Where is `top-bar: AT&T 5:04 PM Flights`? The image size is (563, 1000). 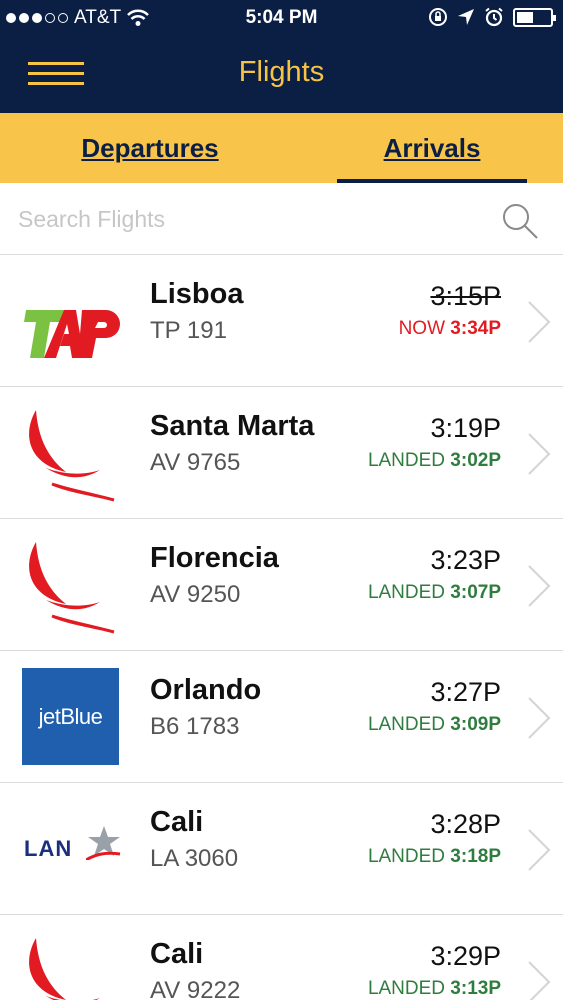
top-bar: AT&T 5:04 PM Flights is located at coordinates (281, 56).